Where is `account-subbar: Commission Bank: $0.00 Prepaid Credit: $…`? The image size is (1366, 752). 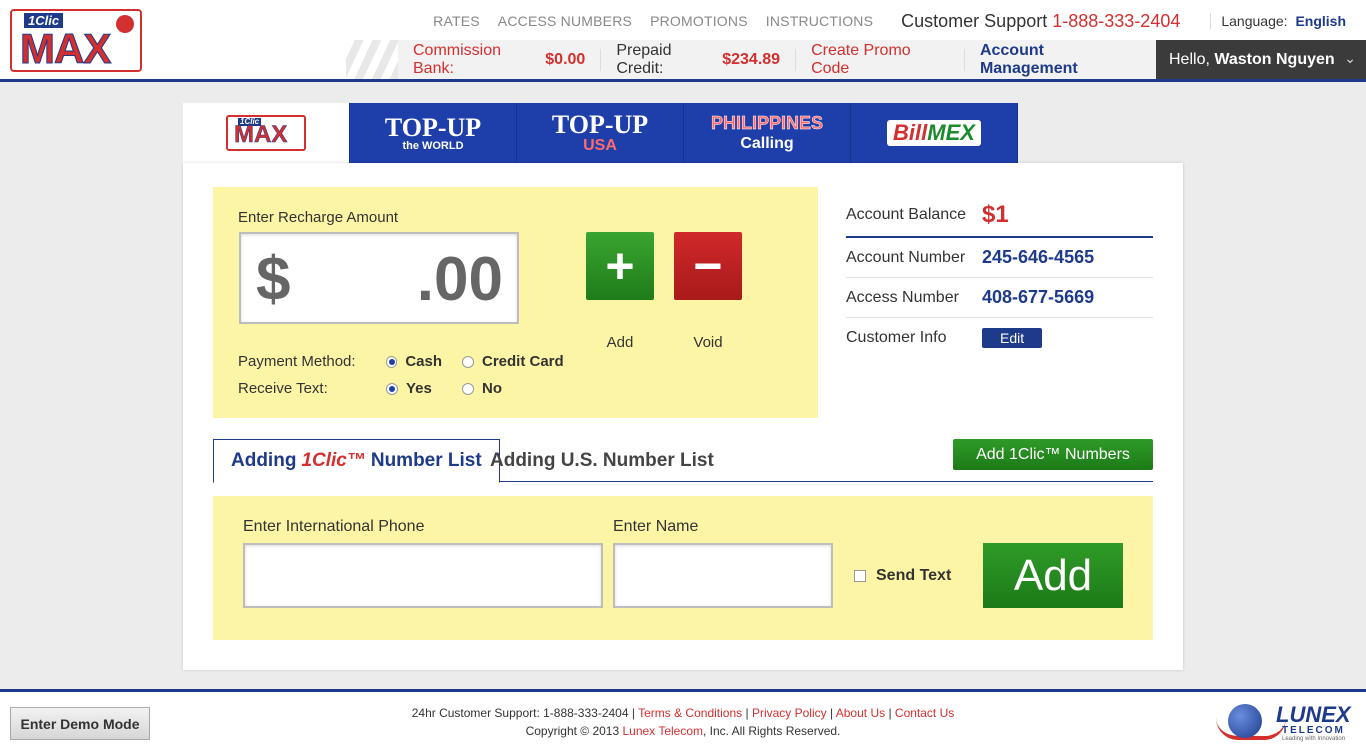
account-subbar: Commission Bank: $0.00 Prepaid Credit: $… is located at coordinates (777, 59).